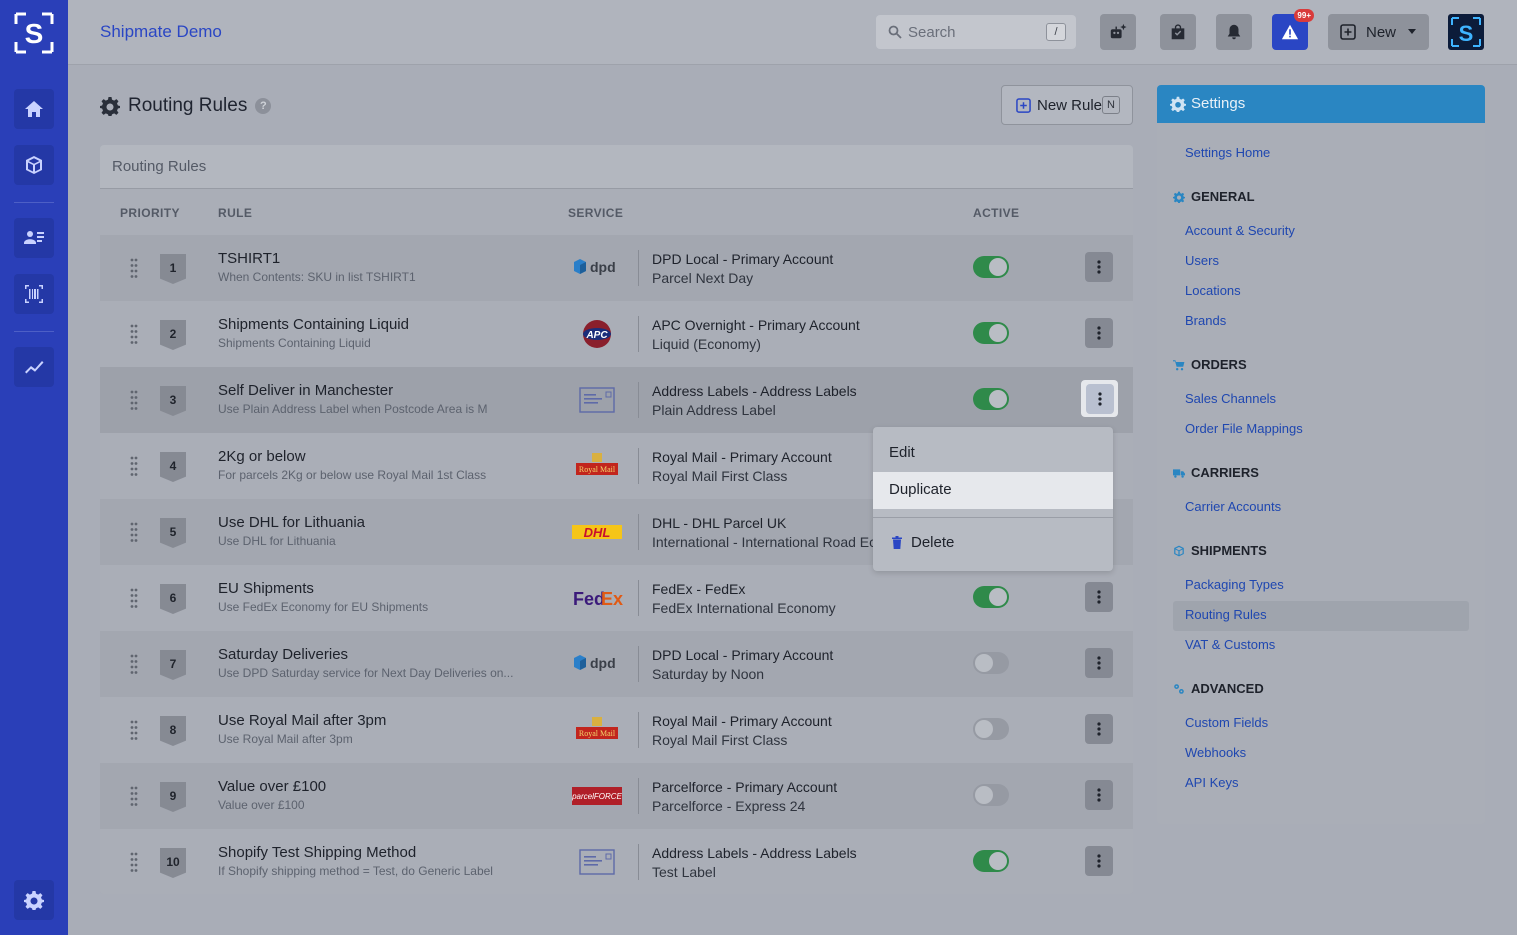  What do you see at coordinates (34, 900) in the screenshot?
I see `settings-nav-button` at bounding box center [34, 900].